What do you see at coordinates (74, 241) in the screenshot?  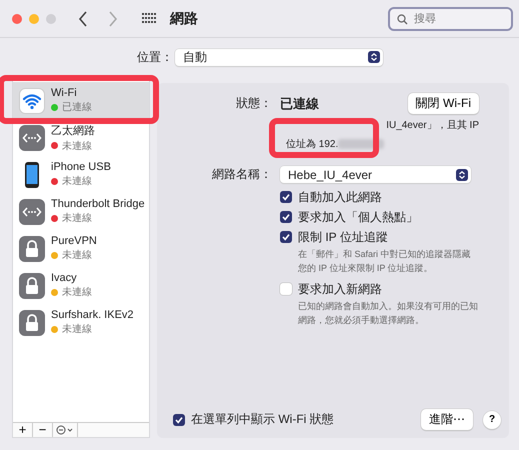 I see `network-name: PureVPN` at bounding box center [74, 241].